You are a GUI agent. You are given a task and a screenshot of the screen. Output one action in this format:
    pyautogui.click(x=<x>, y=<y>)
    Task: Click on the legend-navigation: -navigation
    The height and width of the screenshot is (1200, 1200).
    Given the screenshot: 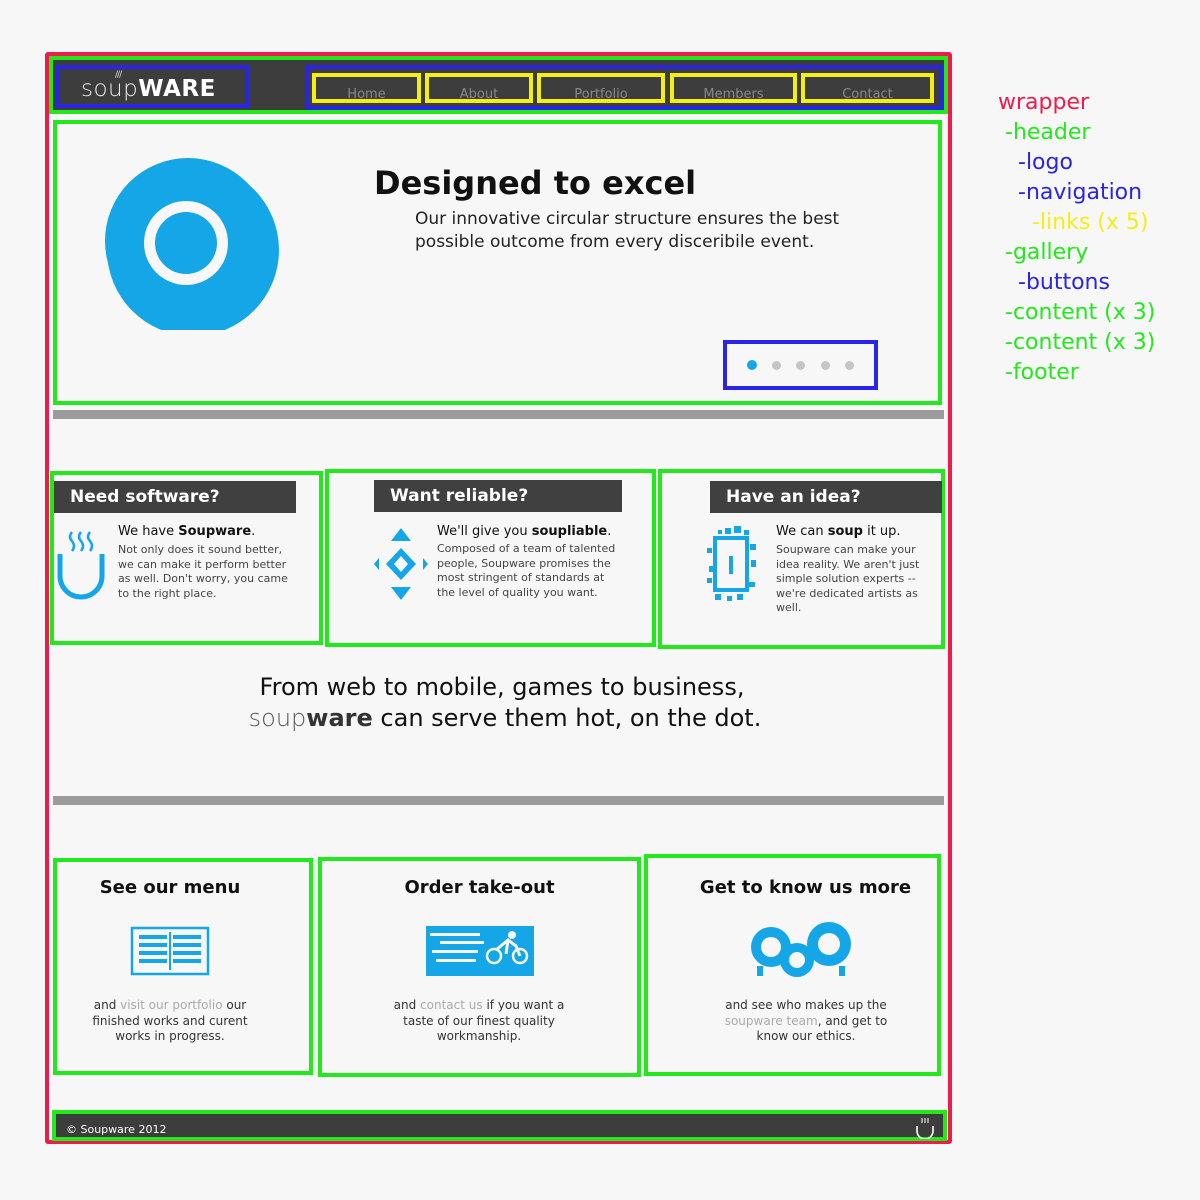 What is the action you would take?
    pyautogui.click(x=1080, y=192)
    